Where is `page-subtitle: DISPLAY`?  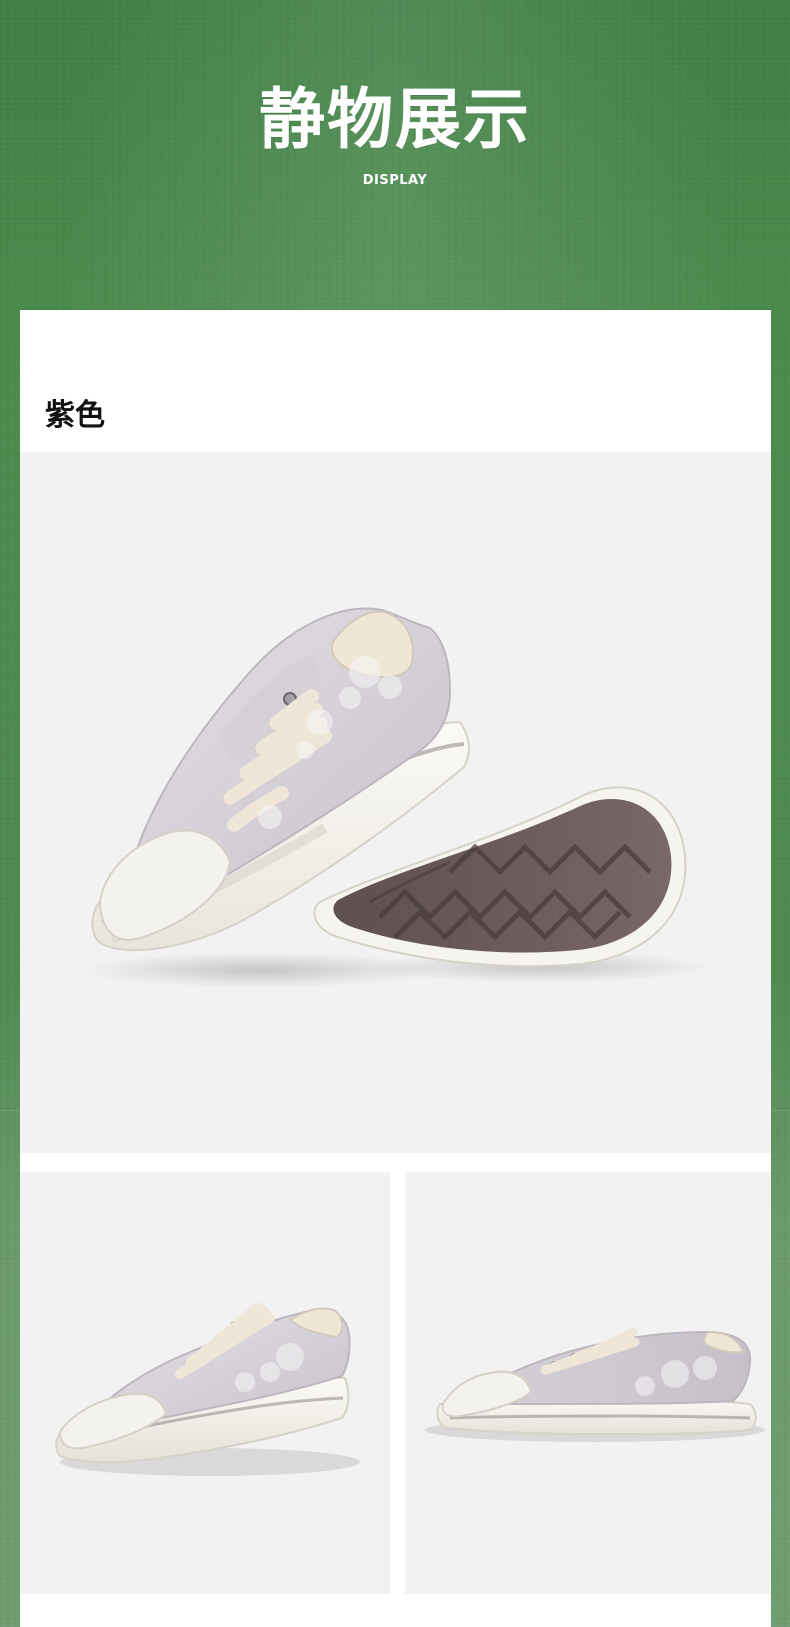
page-subtitle: DISPLAY is located at coordinates (395, 180).